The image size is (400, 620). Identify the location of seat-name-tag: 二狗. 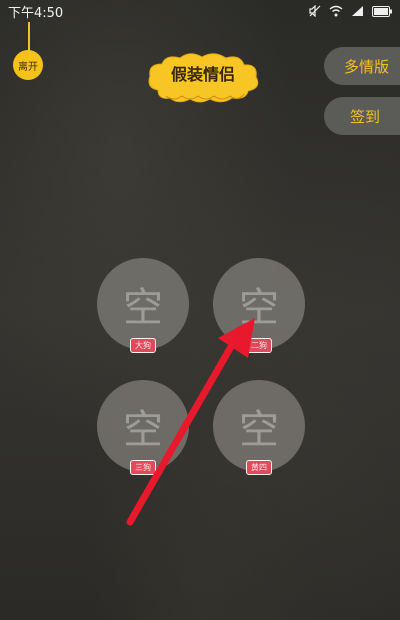
(259, 345).